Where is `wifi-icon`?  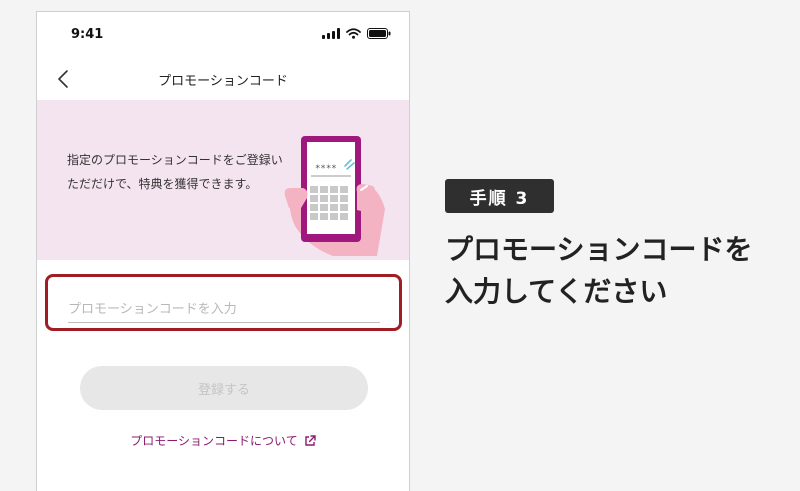 wifi-icon is located at coordinates (353, 33).